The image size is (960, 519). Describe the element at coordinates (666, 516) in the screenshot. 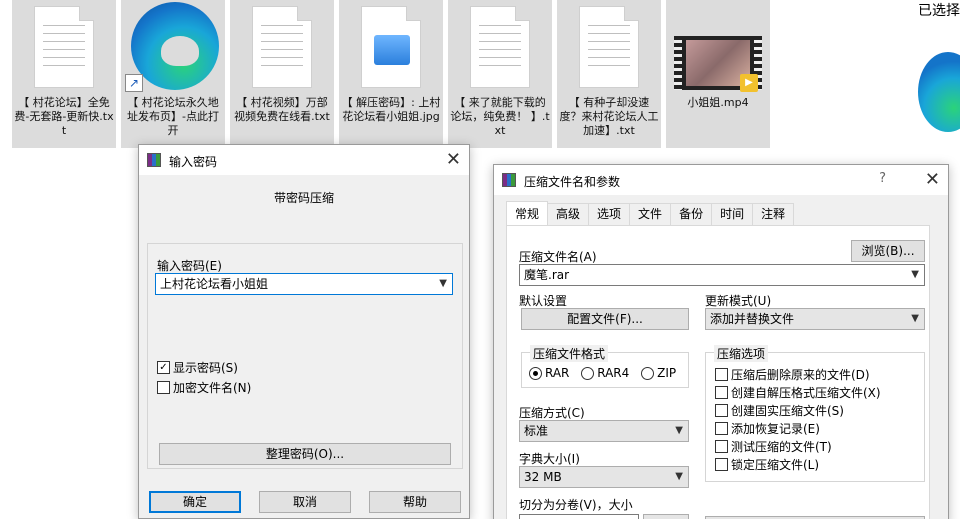

I see `split-unit-select` at that location.